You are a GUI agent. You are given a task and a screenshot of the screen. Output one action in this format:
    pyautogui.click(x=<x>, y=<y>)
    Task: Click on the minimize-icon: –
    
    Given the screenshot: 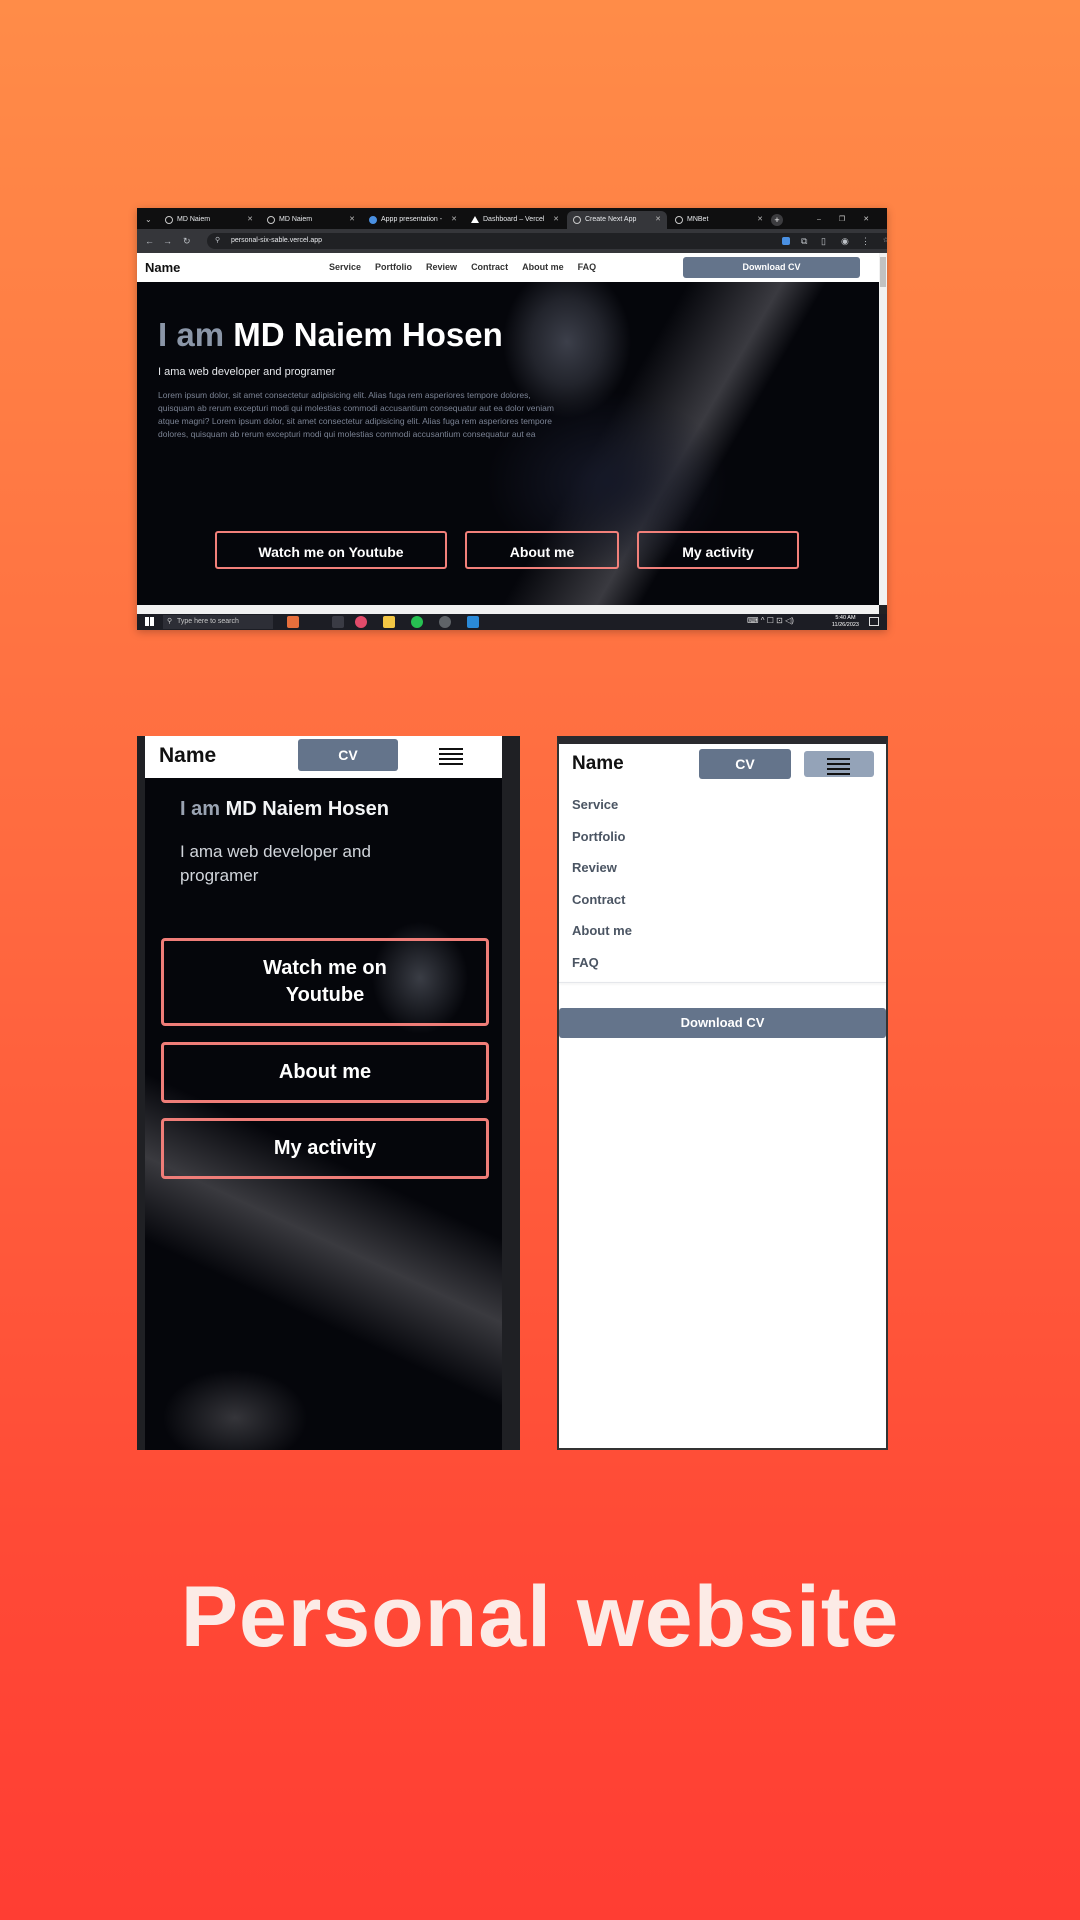 What is the action you would take?
    pyautogui.click(x=819, y=219)
    